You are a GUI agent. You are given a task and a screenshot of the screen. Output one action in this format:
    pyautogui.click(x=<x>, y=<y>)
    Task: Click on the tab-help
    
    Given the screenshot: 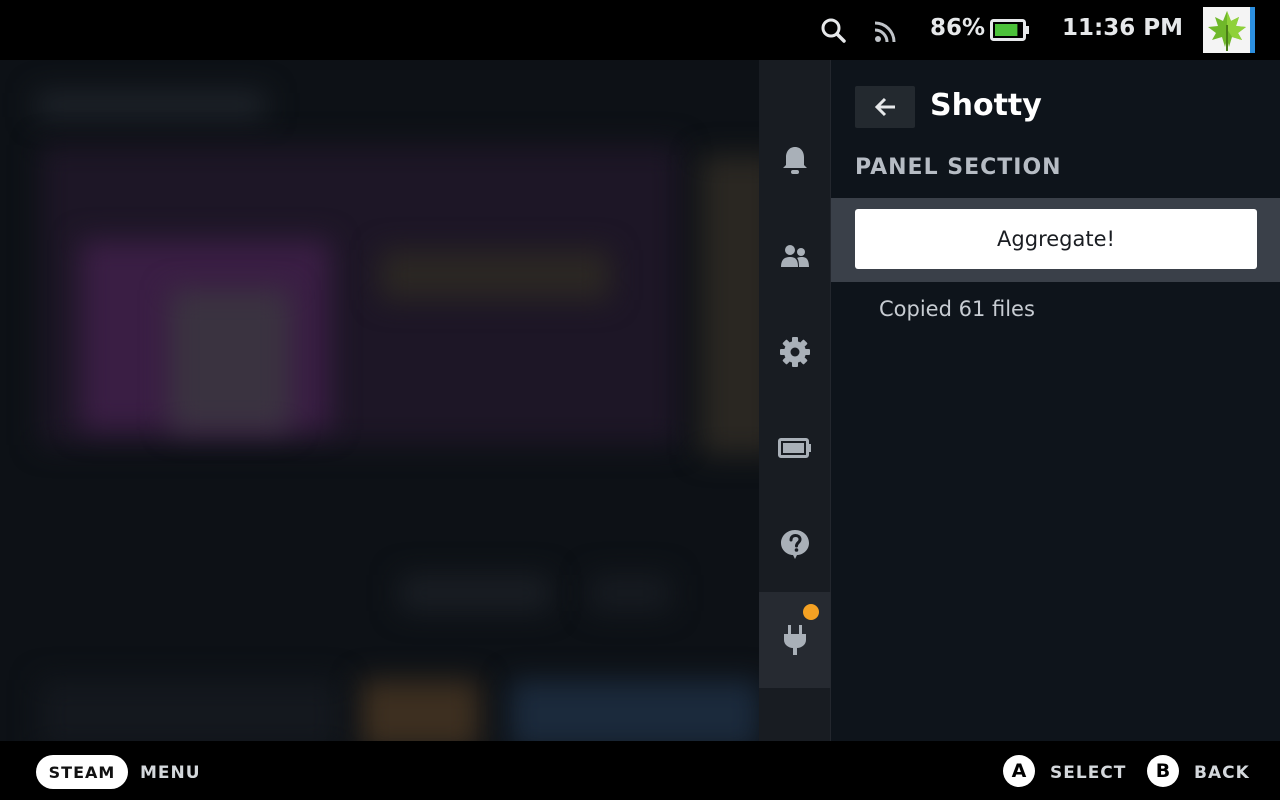 What is the action you would take?
    pyautogui.click(x=795, y=544)
    